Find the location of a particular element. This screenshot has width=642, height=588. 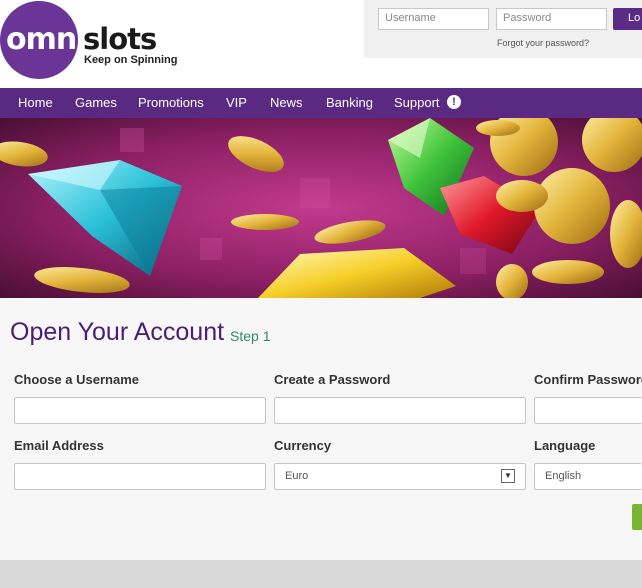

page-footer is located at coordinates (321, 574).